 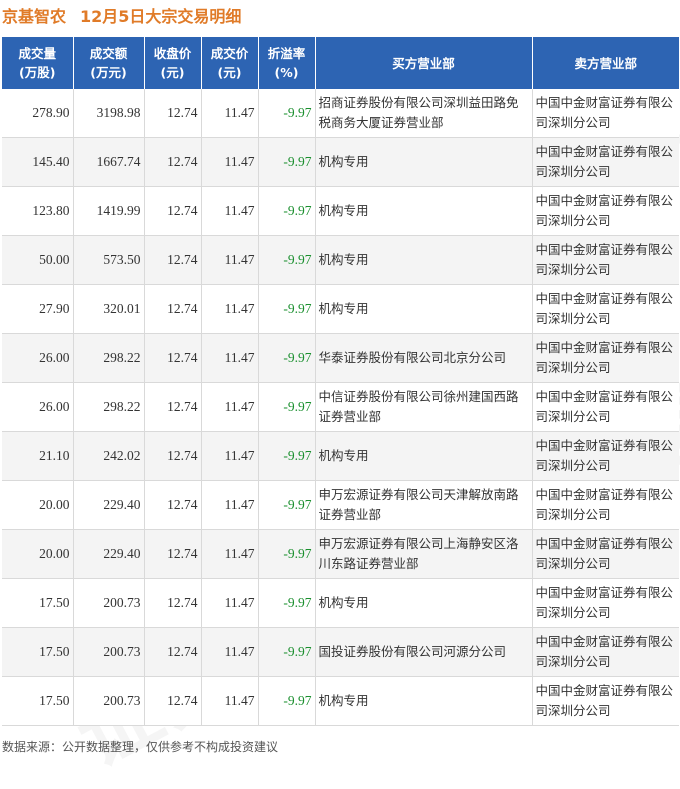 I want to click on buyer-branch-cell: 中信证券股份有限公司徐州建国西路证券营业部, so click(x=424, y=407).